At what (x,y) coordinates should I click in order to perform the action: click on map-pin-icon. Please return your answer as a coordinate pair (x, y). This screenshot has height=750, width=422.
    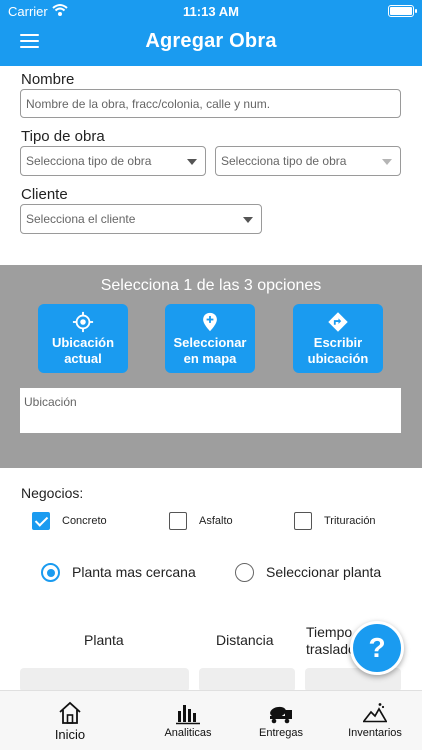
    Looking at the image, I should click on (210, 322).